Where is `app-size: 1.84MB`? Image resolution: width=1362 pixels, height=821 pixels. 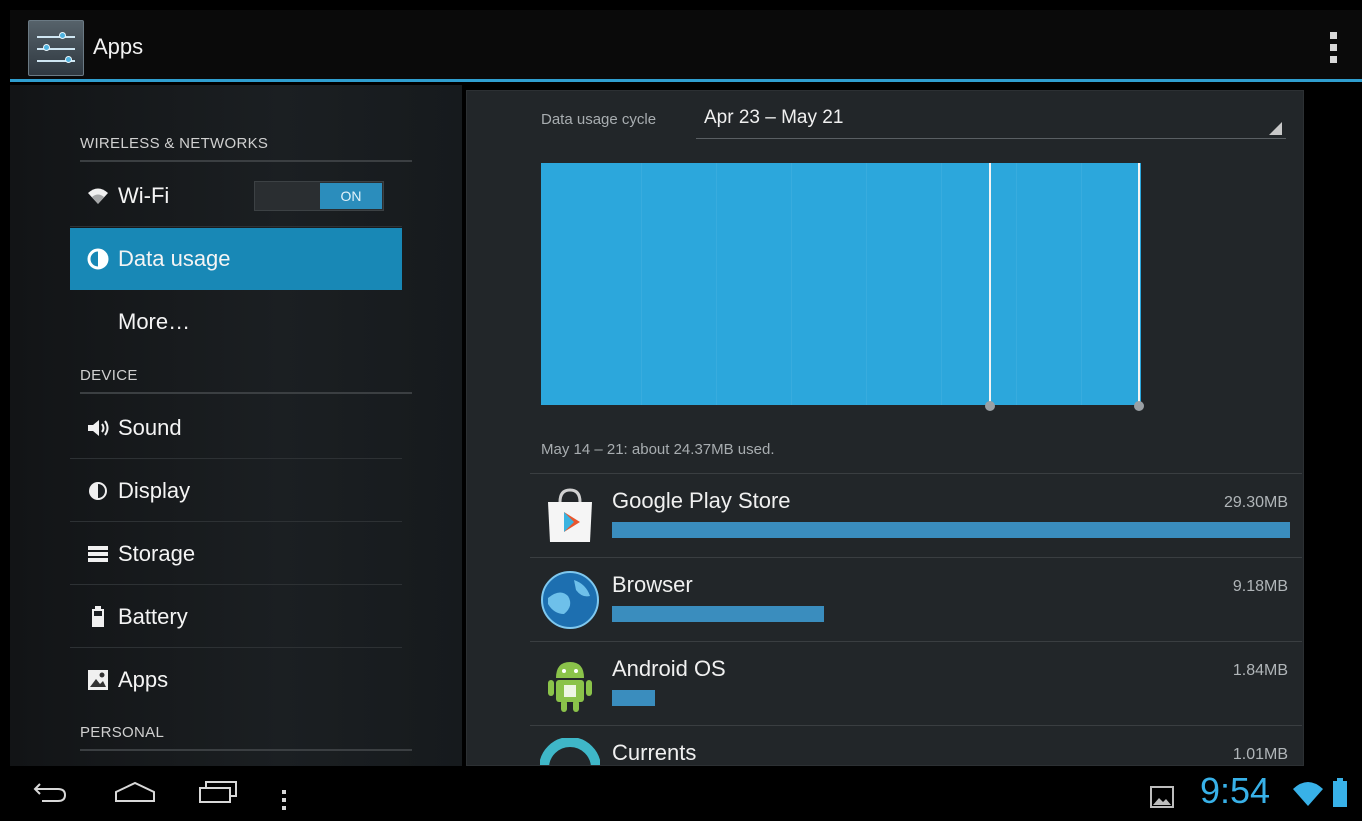 app-size: 1.84MB is located at coordinates (1260, 670).